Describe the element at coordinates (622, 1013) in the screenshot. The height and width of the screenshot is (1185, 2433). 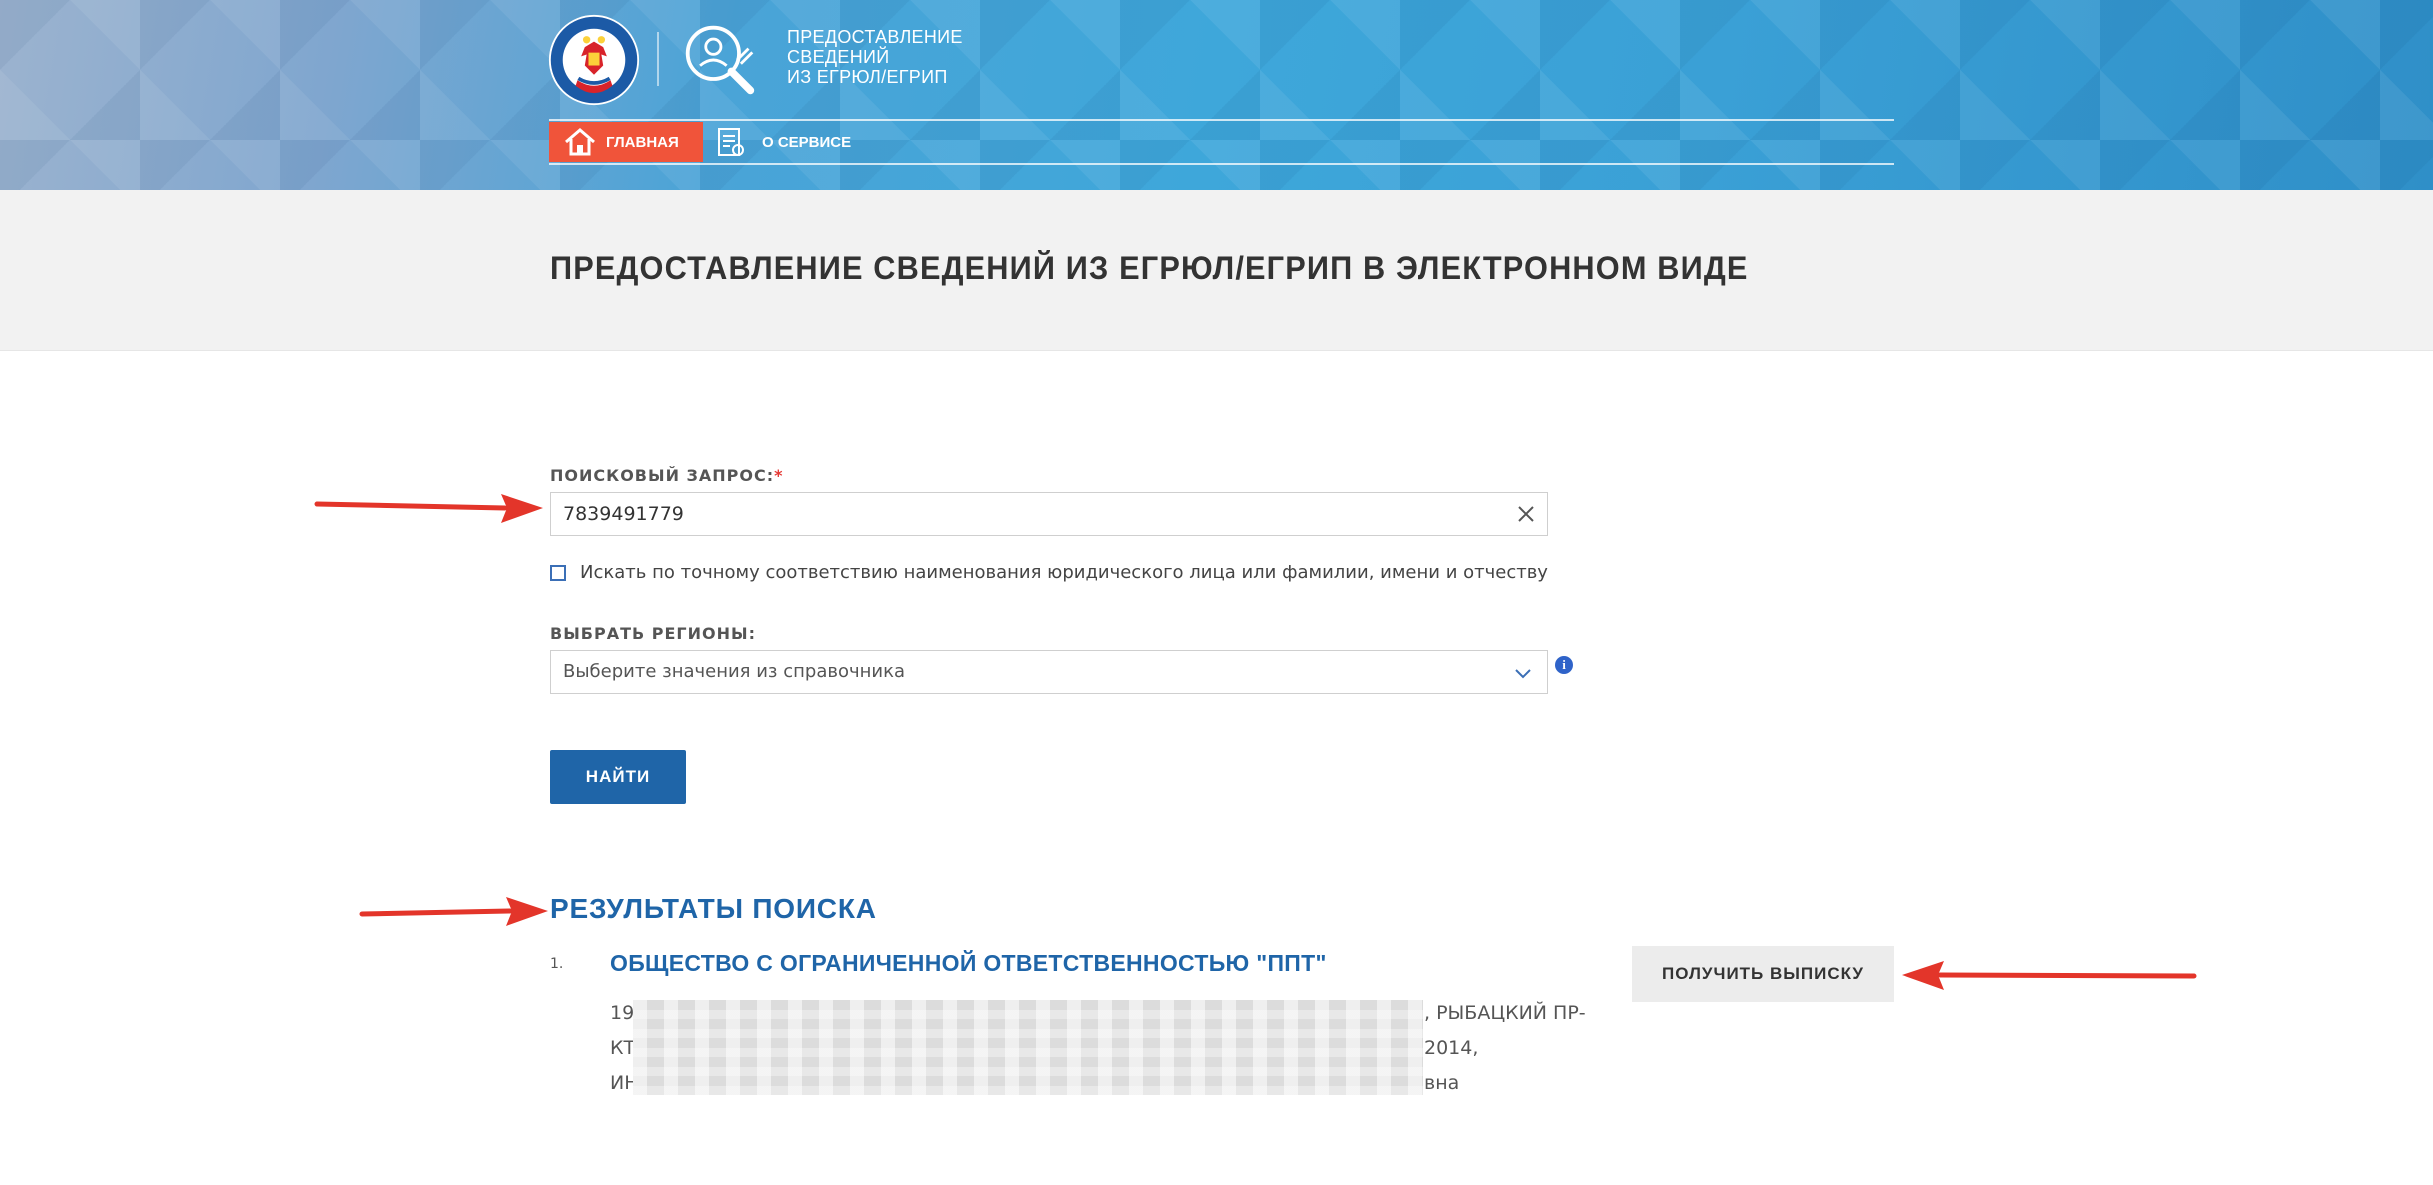
I see `result-details-line-1-start: 19` at that location.